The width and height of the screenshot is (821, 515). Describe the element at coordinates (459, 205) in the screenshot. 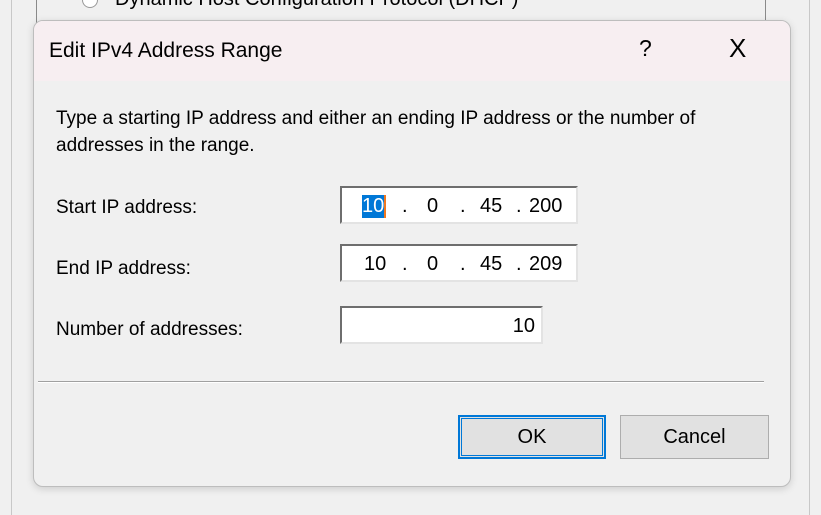

I see `start-ip-input: 10 . 0 . 45 . 200` at that location.